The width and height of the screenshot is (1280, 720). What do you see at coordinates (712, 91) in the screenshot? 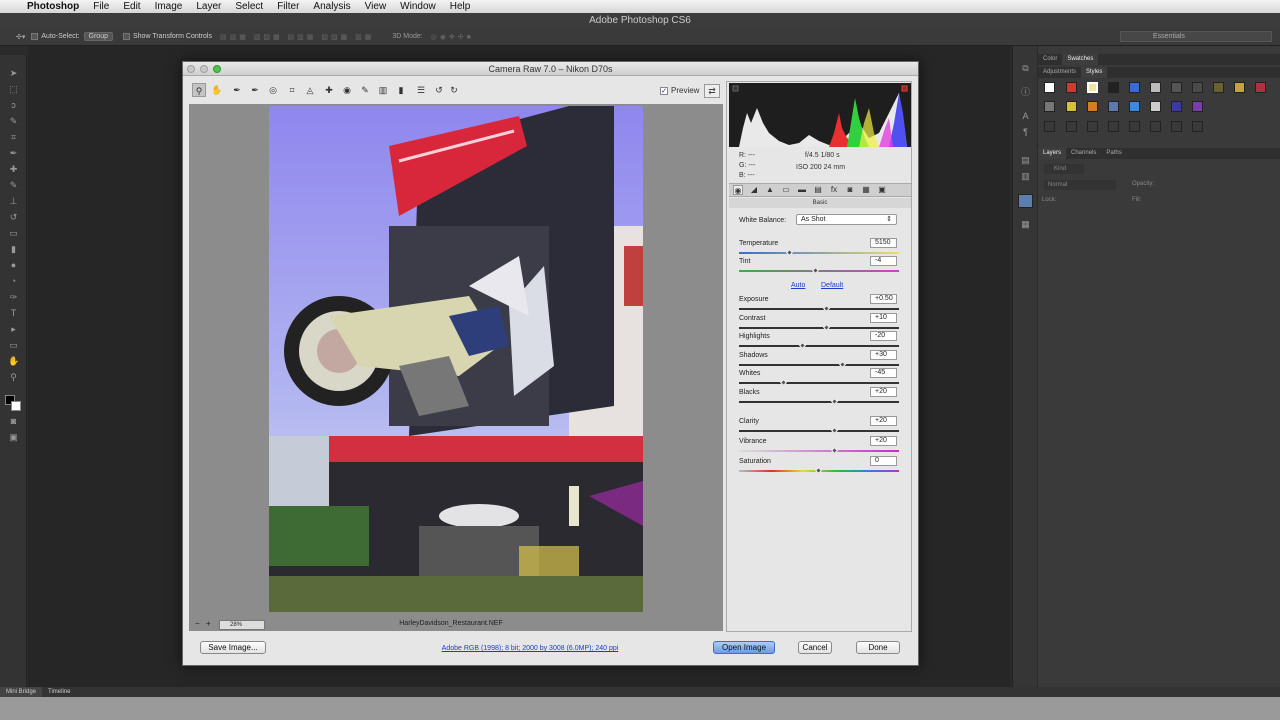
I see `fullscreen-icon: ⇄` at bounding box center [712, 91].